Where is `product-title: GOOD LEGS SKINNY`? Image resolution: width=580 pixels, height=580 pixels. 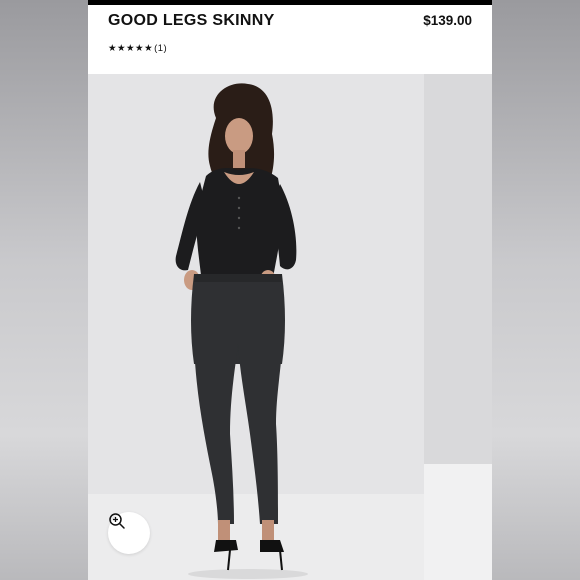 product-title: GOOD LEGS SKINNY is located at coordinates (191, 20).